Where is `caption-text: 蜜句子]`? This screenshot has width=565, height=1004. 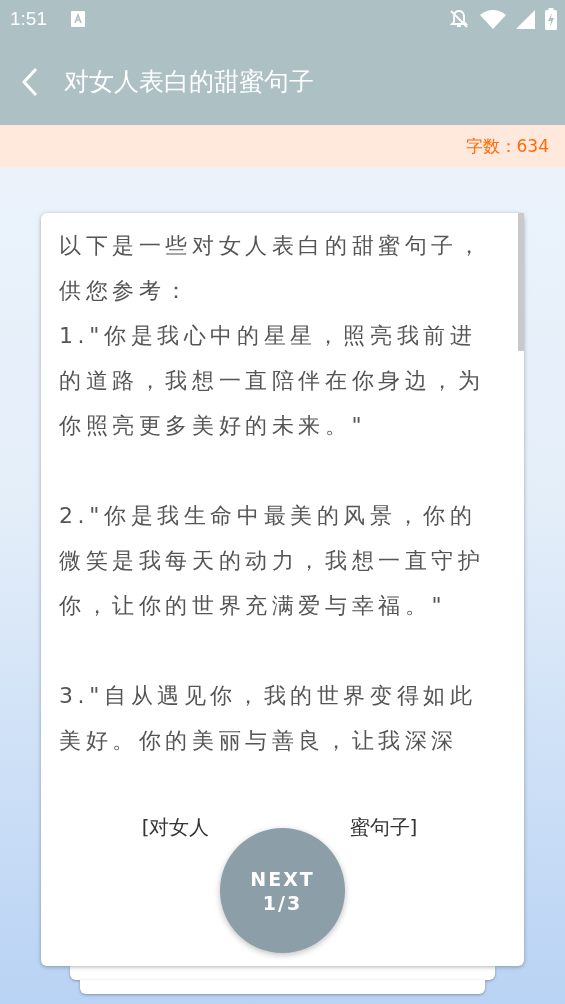
caption-text: 蜜句子] is located at coordinates (383, 827).